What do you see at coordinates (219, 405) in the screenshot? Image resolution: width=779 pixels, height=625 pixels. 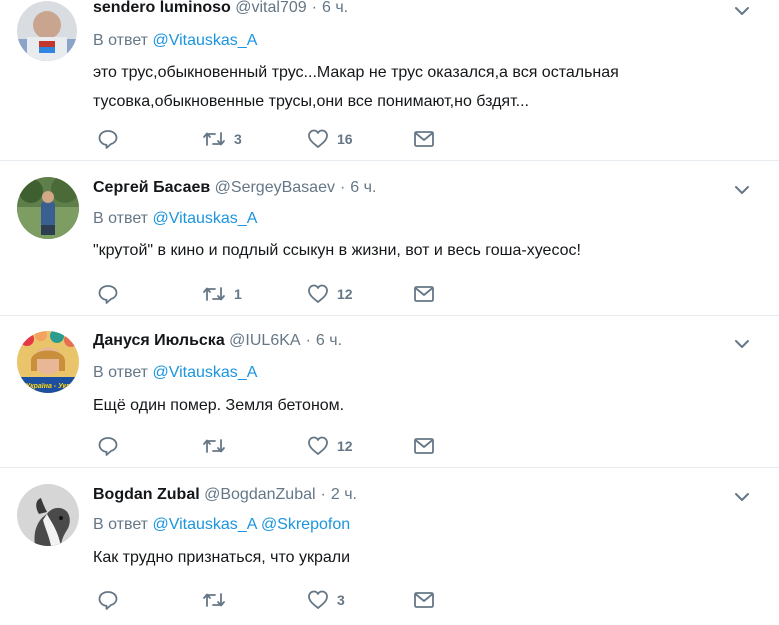 I see `tweet-text-line: Ещё один помер. Земля бетоном.` at bounding box center [219, 405].